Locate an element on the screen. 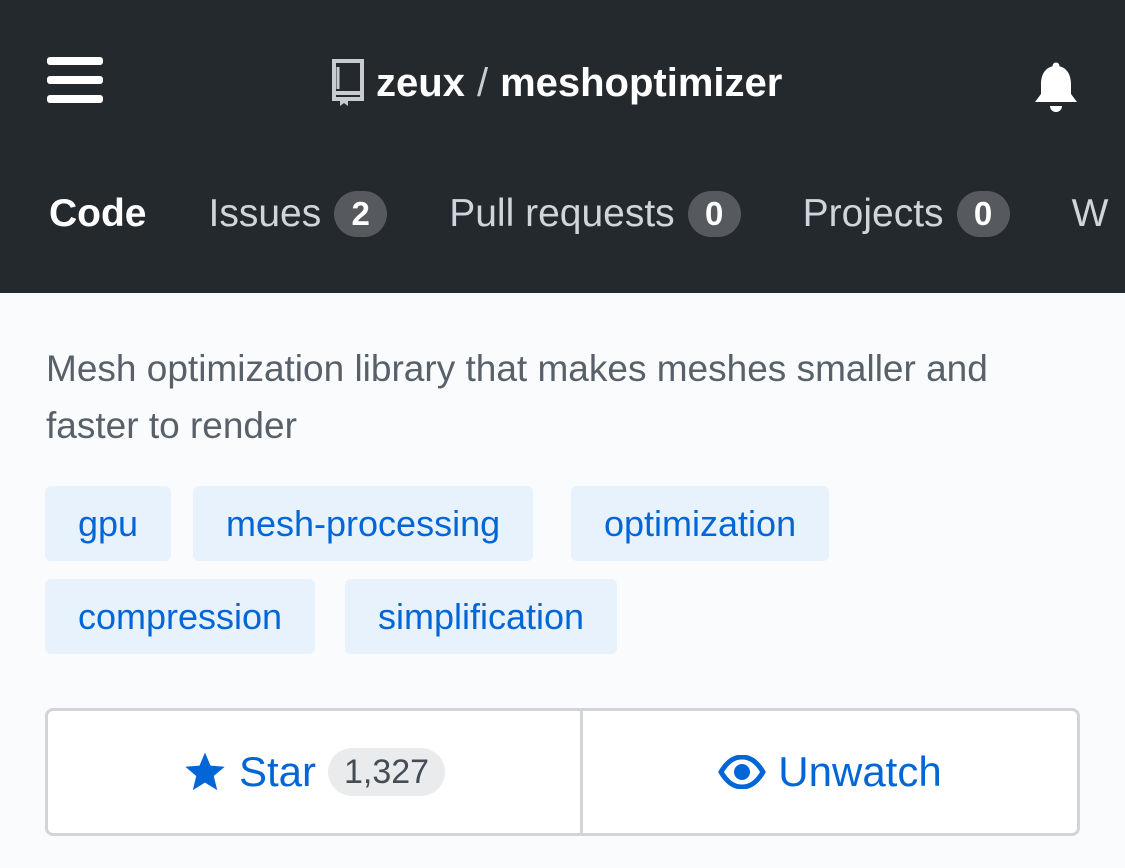  unwatch-button: Unwatch is located at coordinates (830, 772).